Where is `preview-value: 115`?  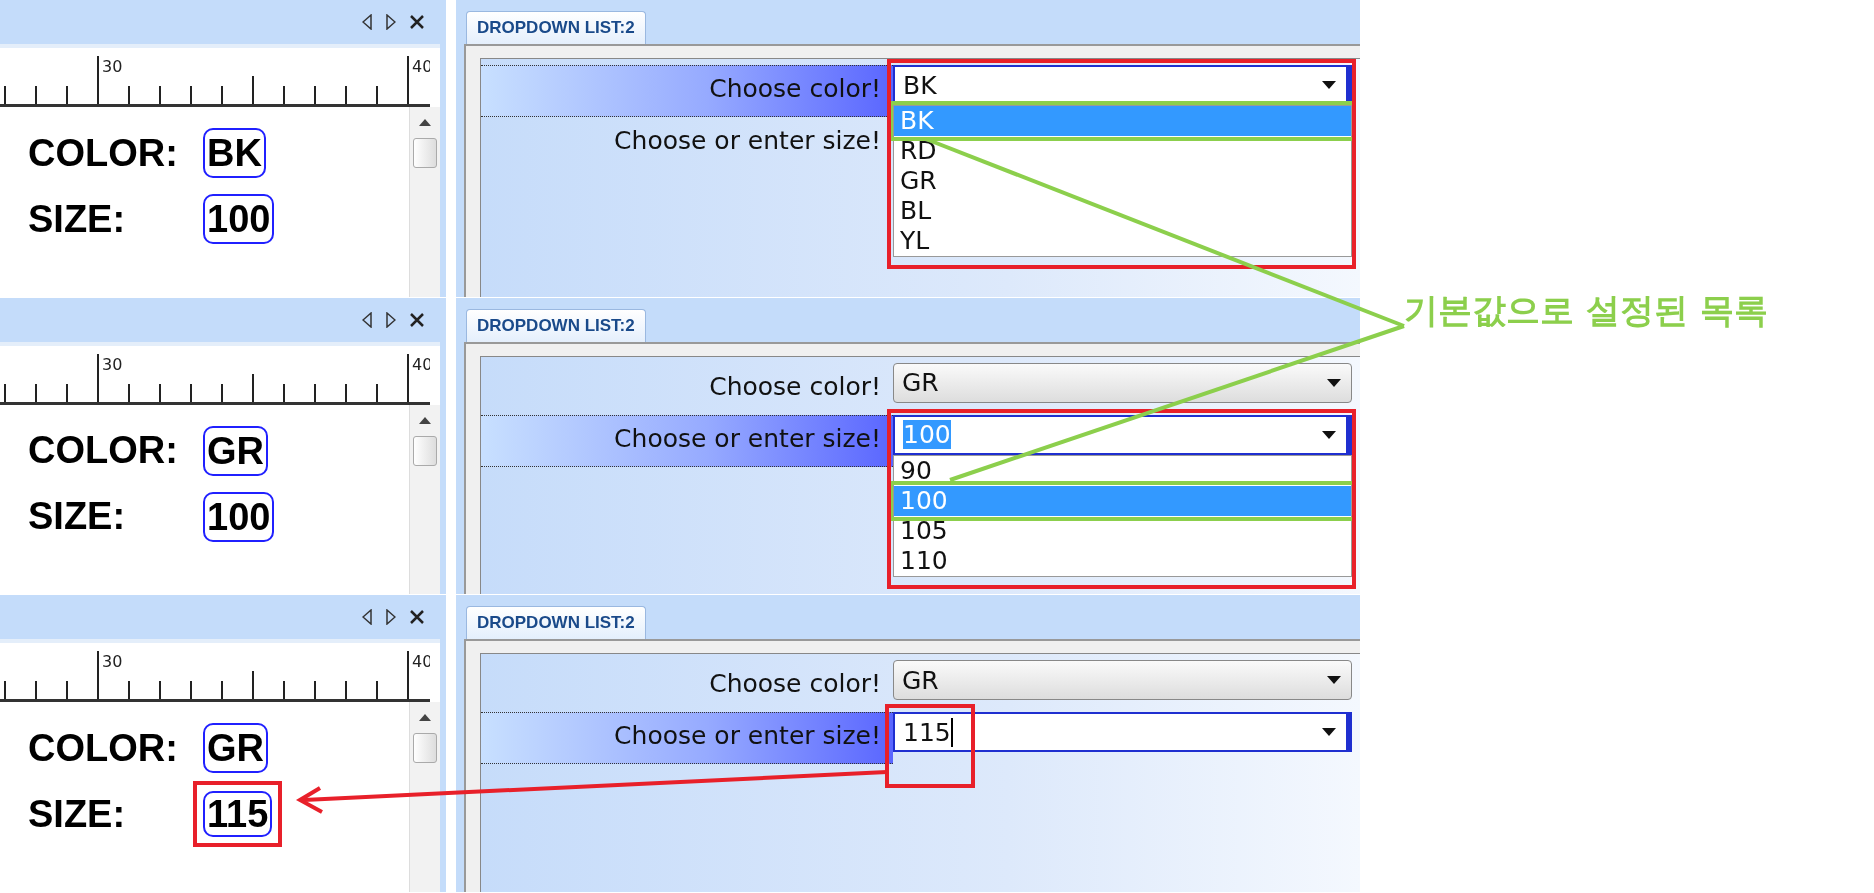
preview-value: 115 is located at coordinates (238, 814).